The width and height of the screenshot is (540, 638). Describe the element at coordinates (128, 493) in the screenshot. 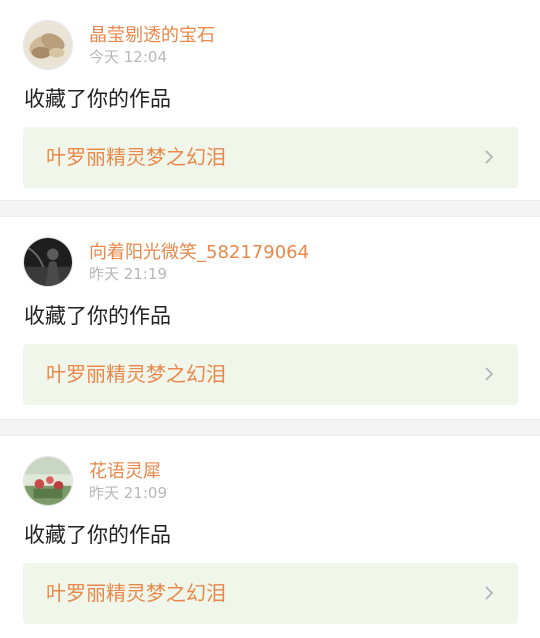

I see `timestamp: 昨天 21:09` at that location.